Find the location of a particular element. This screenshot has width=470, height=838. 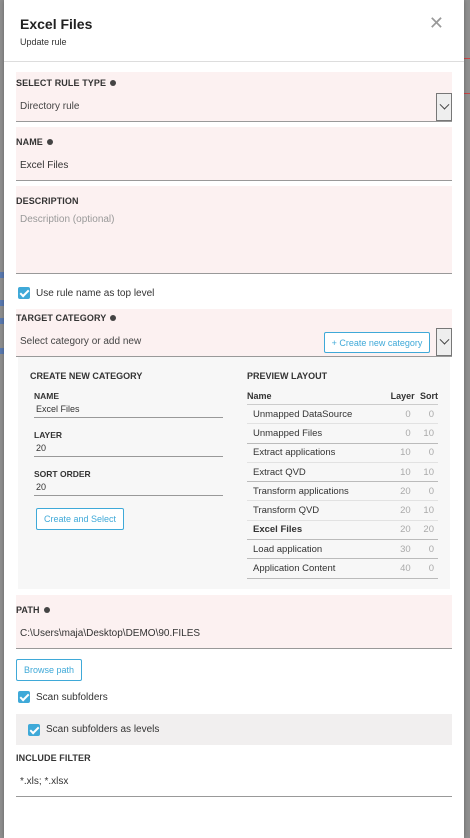

include-filter-section: INCLUDE FILTER *.xls; *.xlsx is located at coordinates (234, 775).